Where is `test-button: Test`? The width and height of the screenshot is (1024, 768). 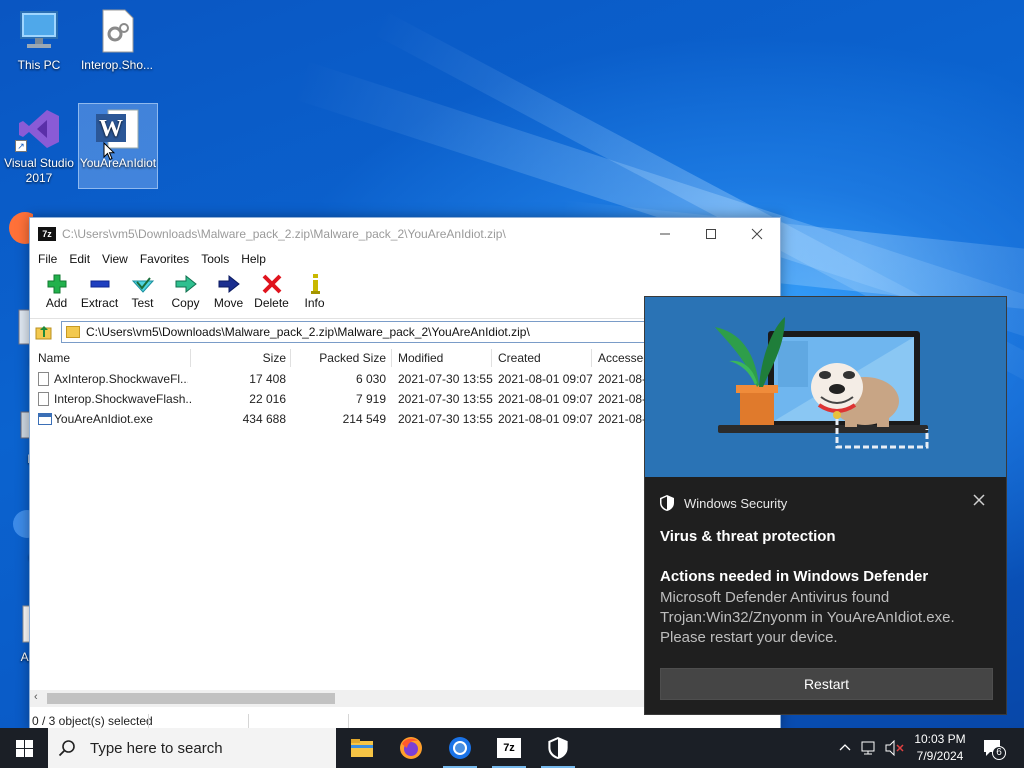 test-button: Test is located at coordinates (142, 289).